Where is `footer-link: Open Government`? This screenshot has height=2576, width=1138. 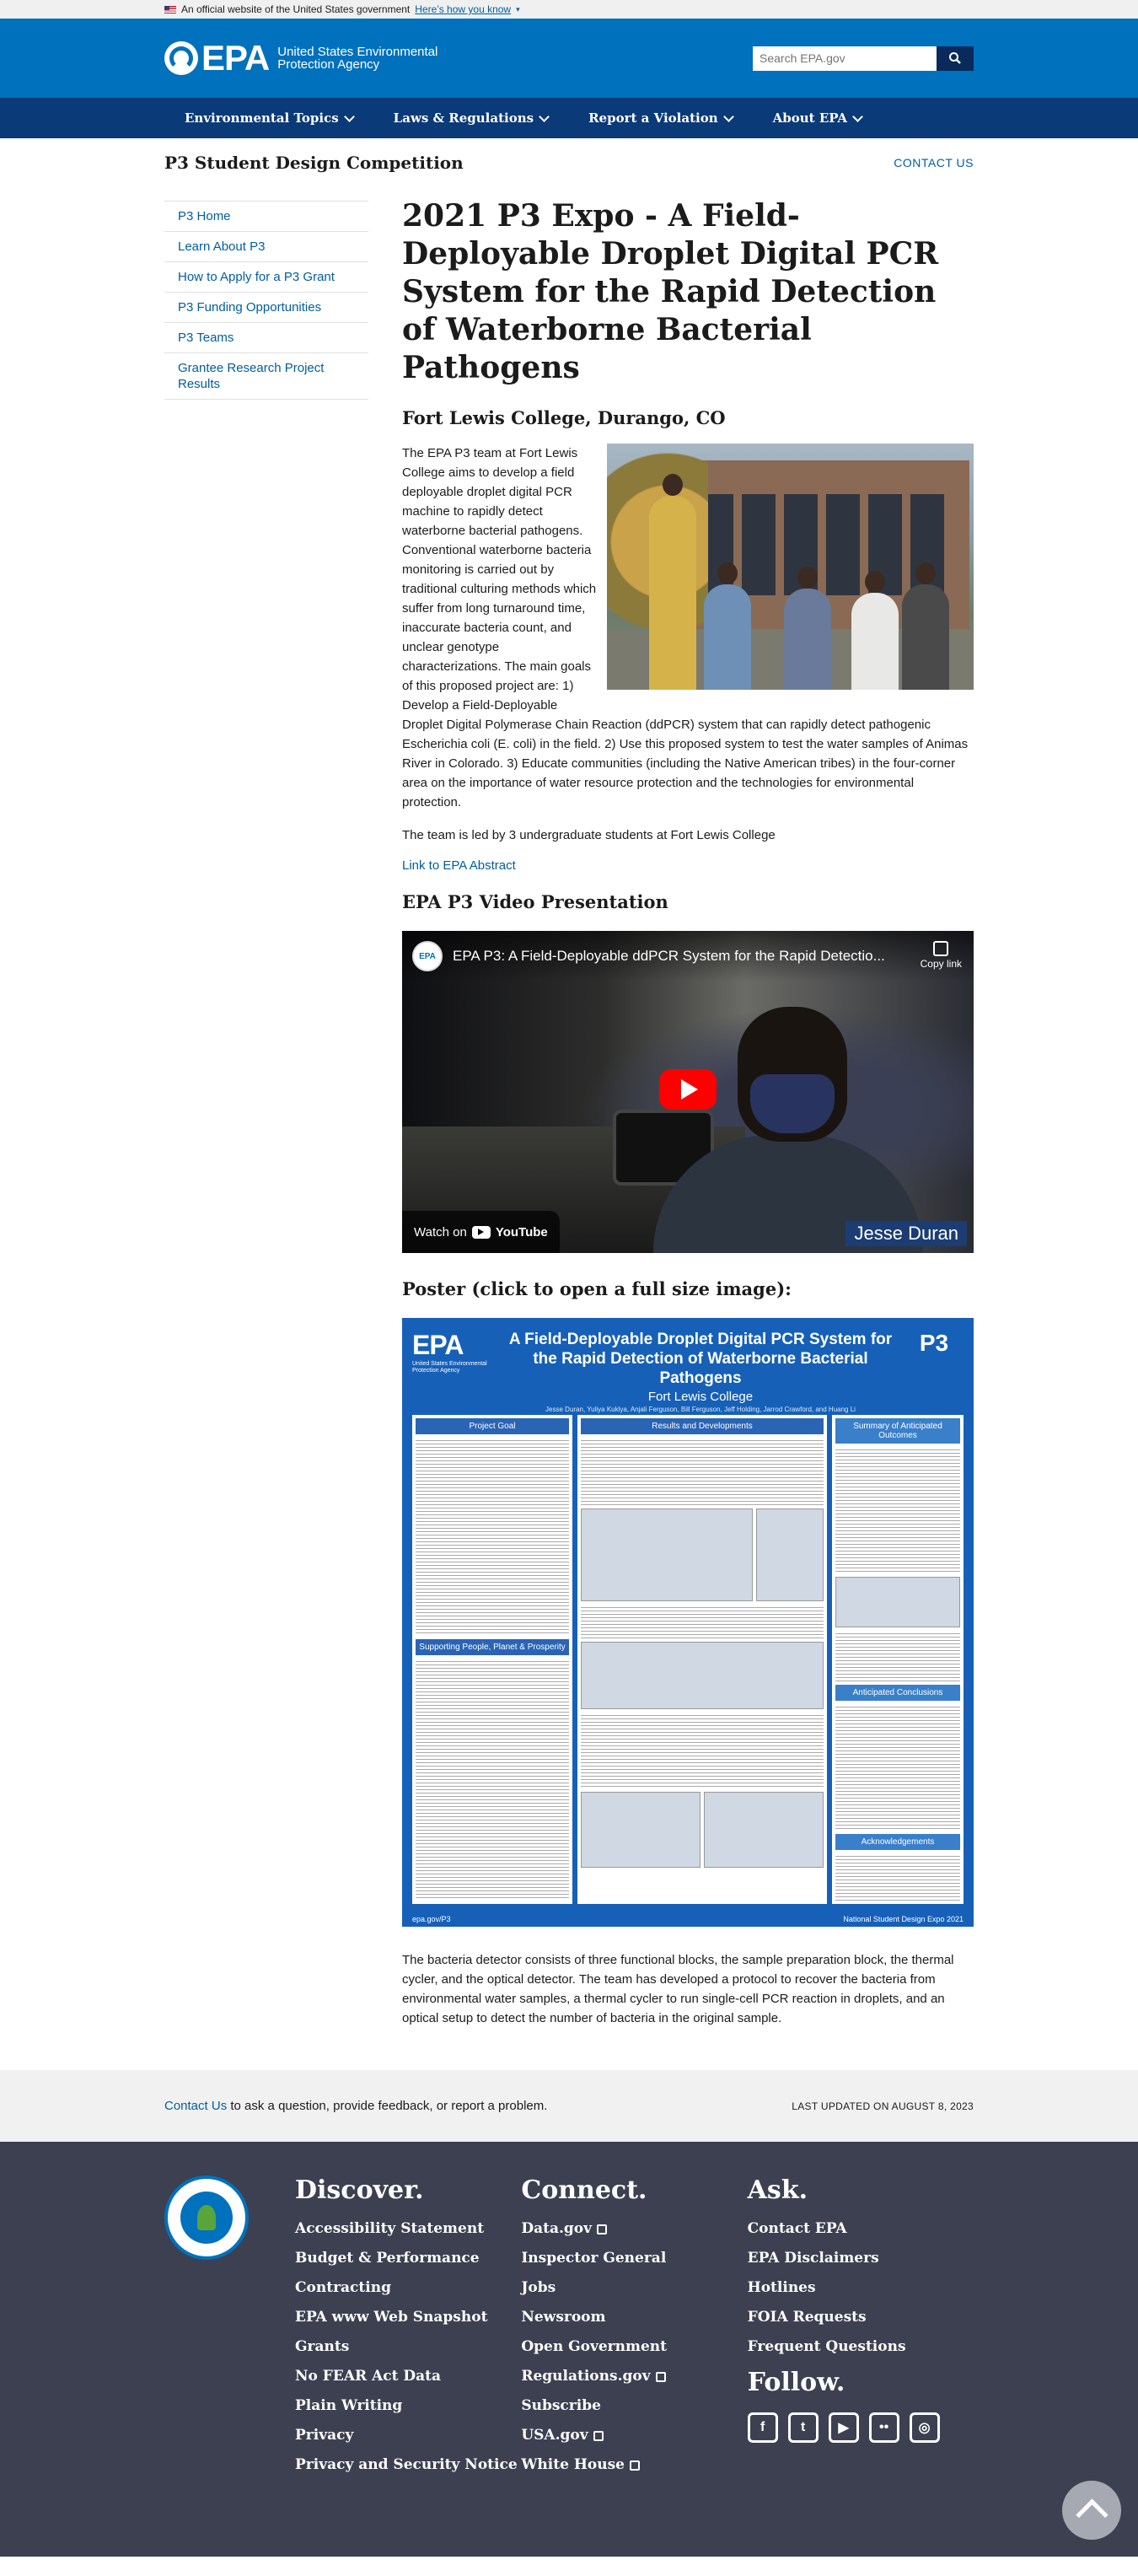
footer-link: Open Government is located at coordinates (594, 2346).